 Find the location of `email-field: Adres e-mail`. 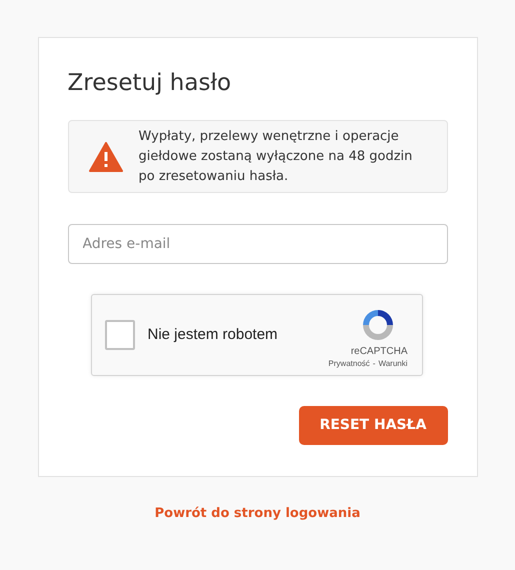

email-field: Adres e-mail is located at coordinates (258, 244).